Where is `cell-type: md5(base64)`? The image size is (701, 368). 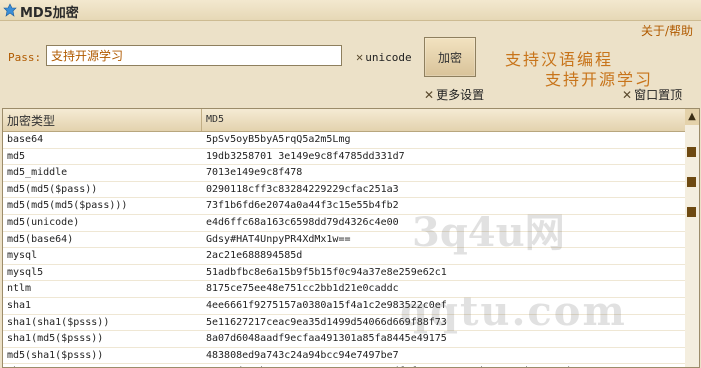
cell-type: md5(base64) is located at coordinates (40, 239).